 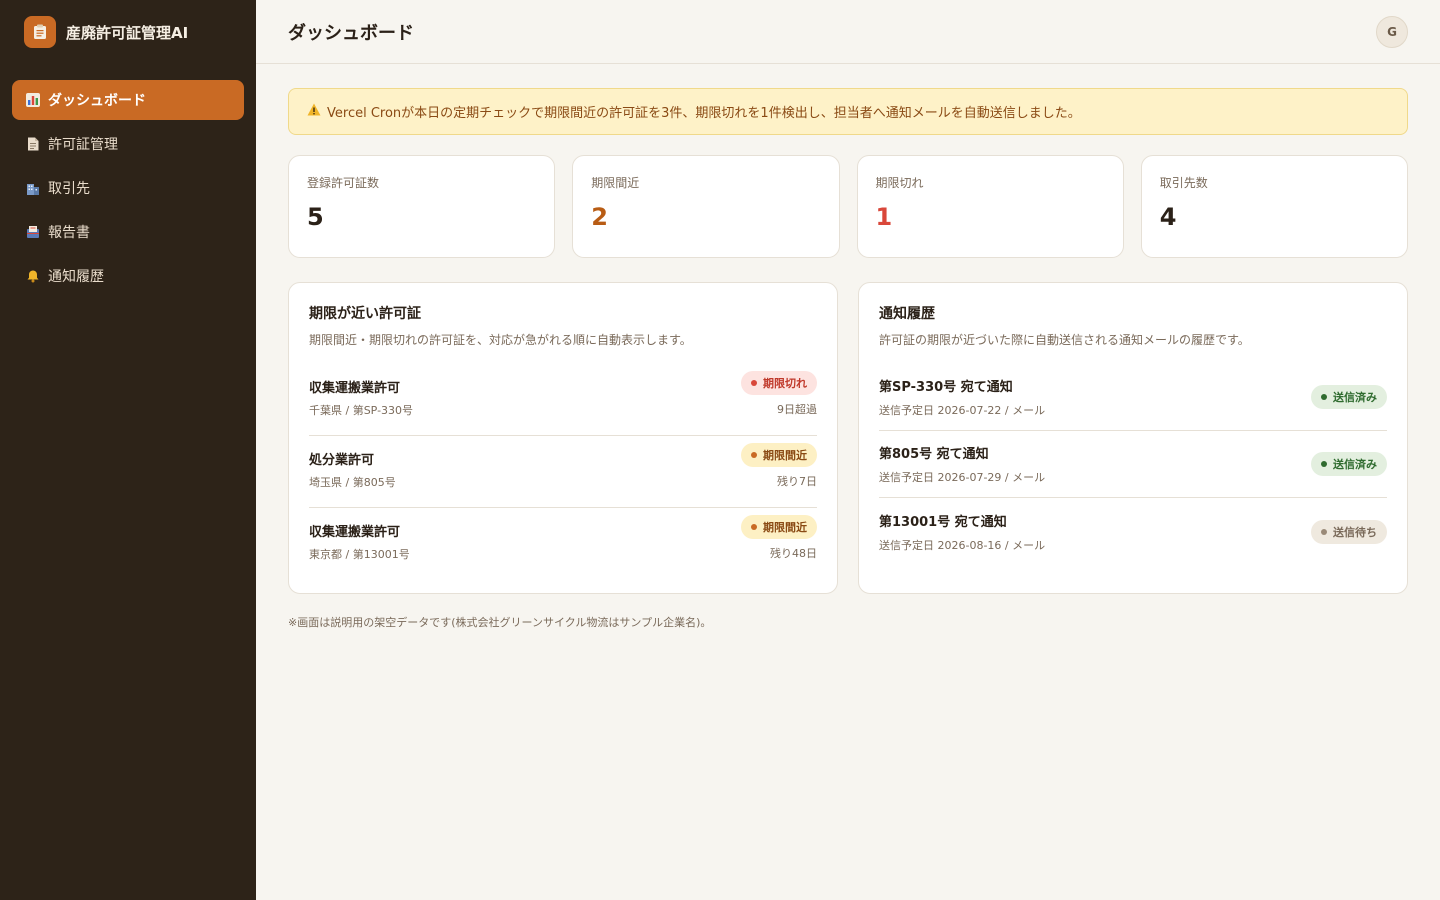 What do you see at coordinates (797, 409) in the screenshot?
I see `days-note: 9日超過` at bounding box center [797, 409].